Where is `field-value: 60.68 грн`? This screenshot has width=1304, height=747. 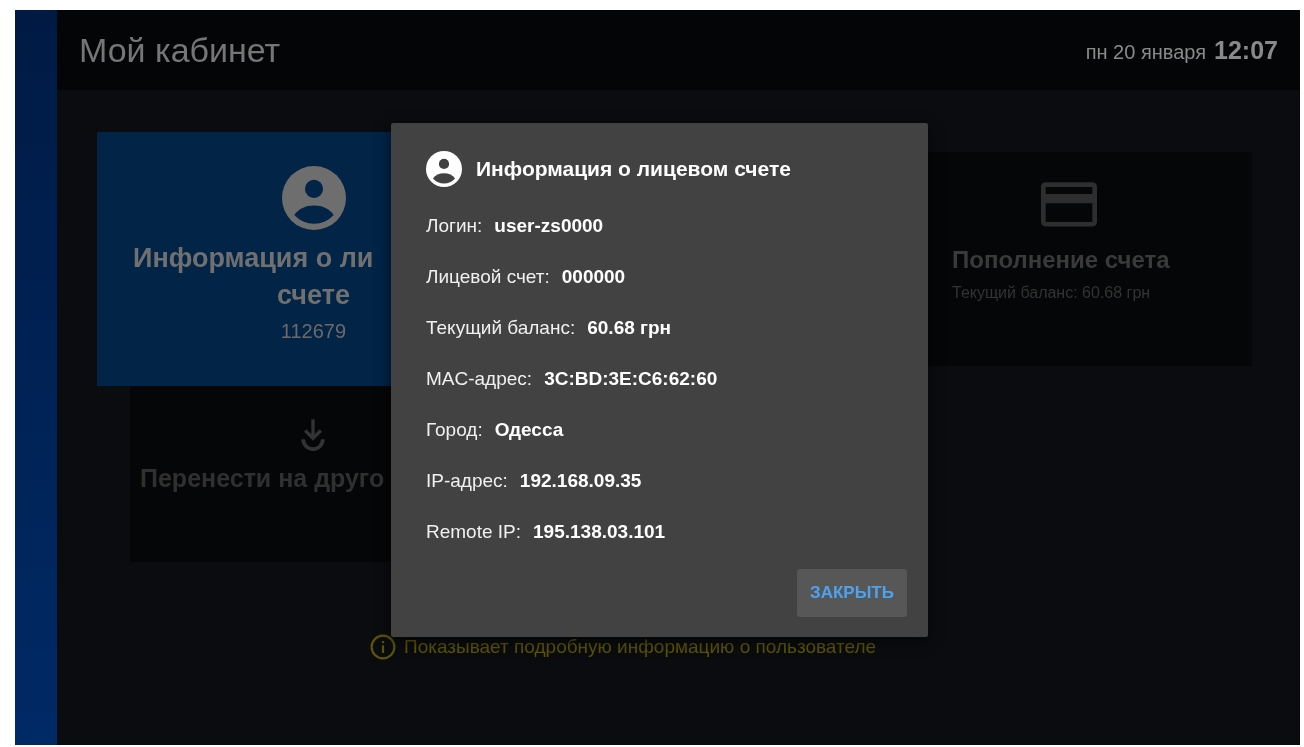
field-value: 60.68 грн is located at coordinates (629, 328).